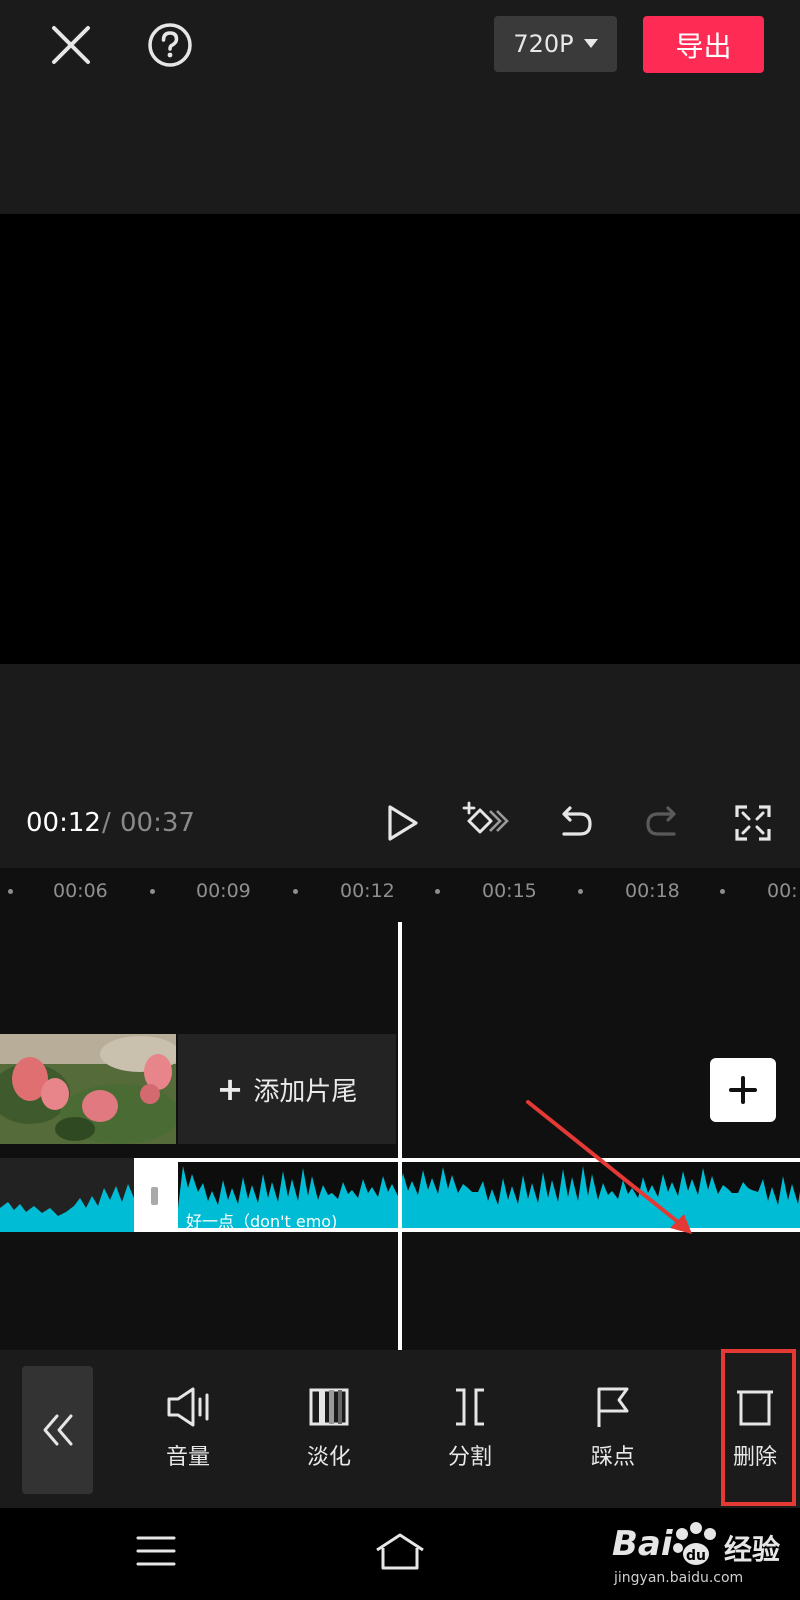  Describe the element at coordinates (613, 1435) in the screenshot. I see `tool-beat: 踩点` at that location.